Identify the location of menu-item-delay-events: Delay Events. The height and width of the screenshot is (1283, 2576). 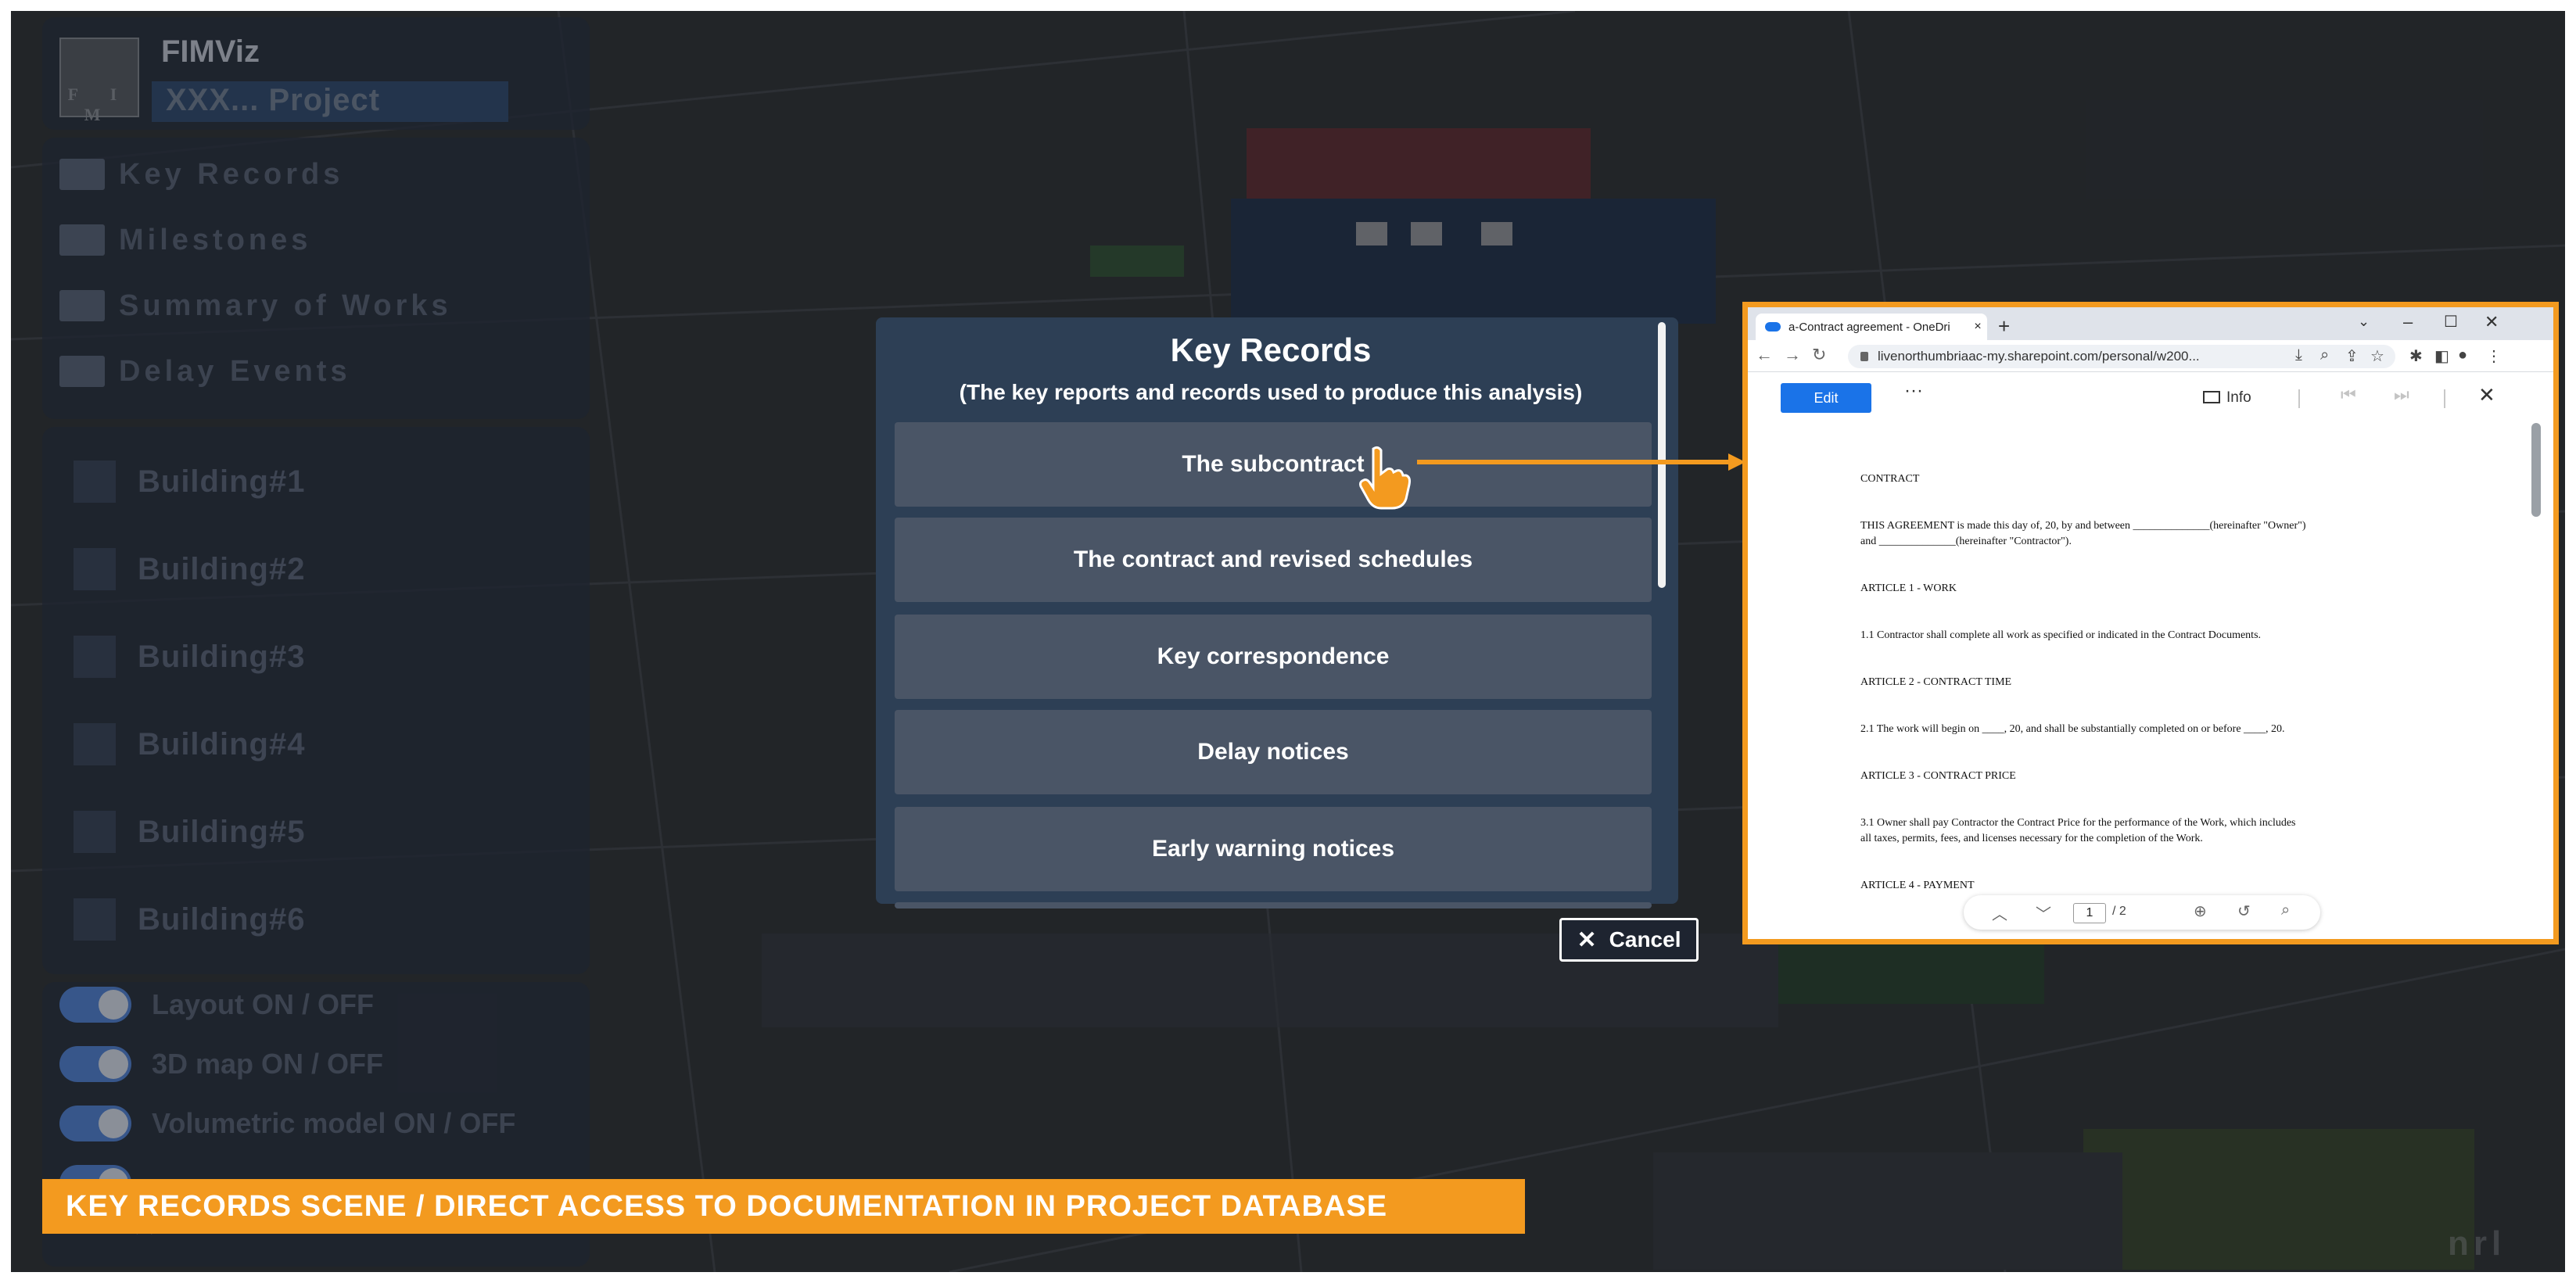
(205, 371).